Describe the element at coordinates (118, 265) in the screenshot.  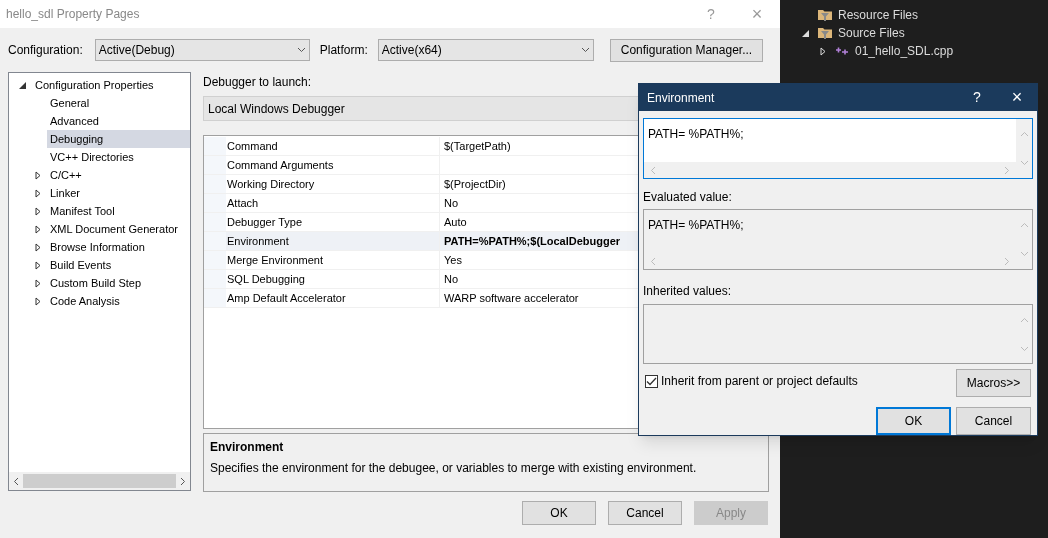
I see `tree-item: Build Events` at that location.